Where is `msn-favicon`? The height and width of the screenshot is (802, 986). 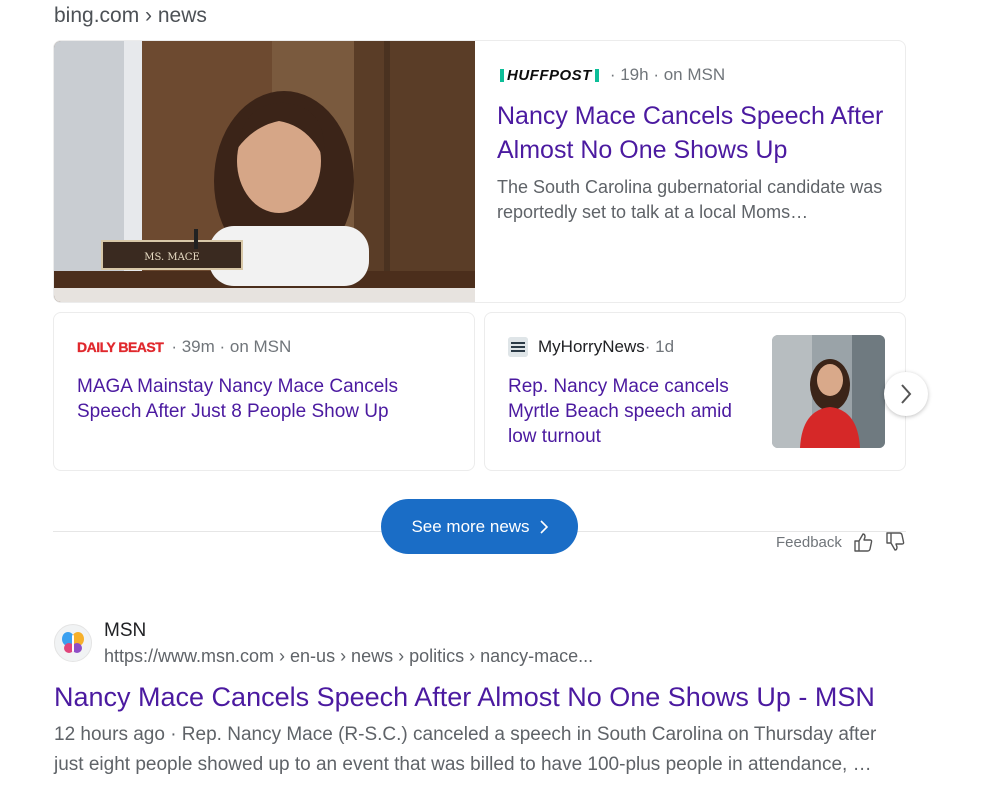 msn-favicon is located at coordinates (73, 643).